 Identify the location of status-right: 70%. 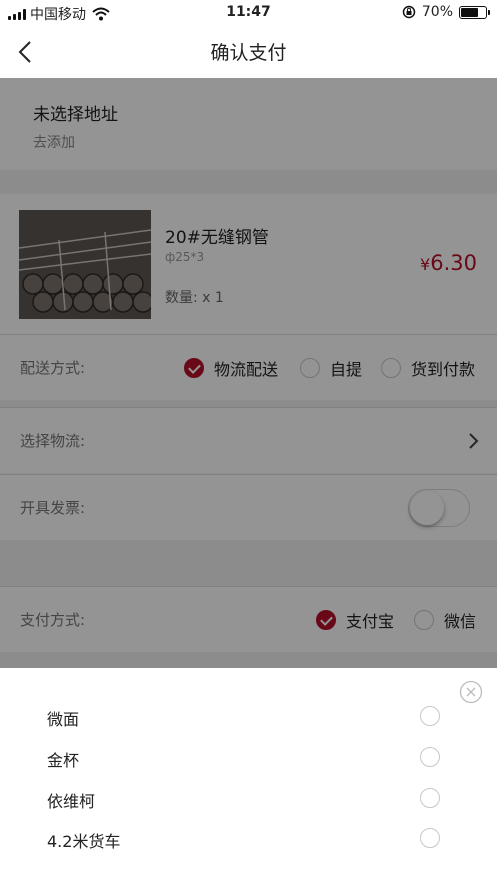
(446, 12).